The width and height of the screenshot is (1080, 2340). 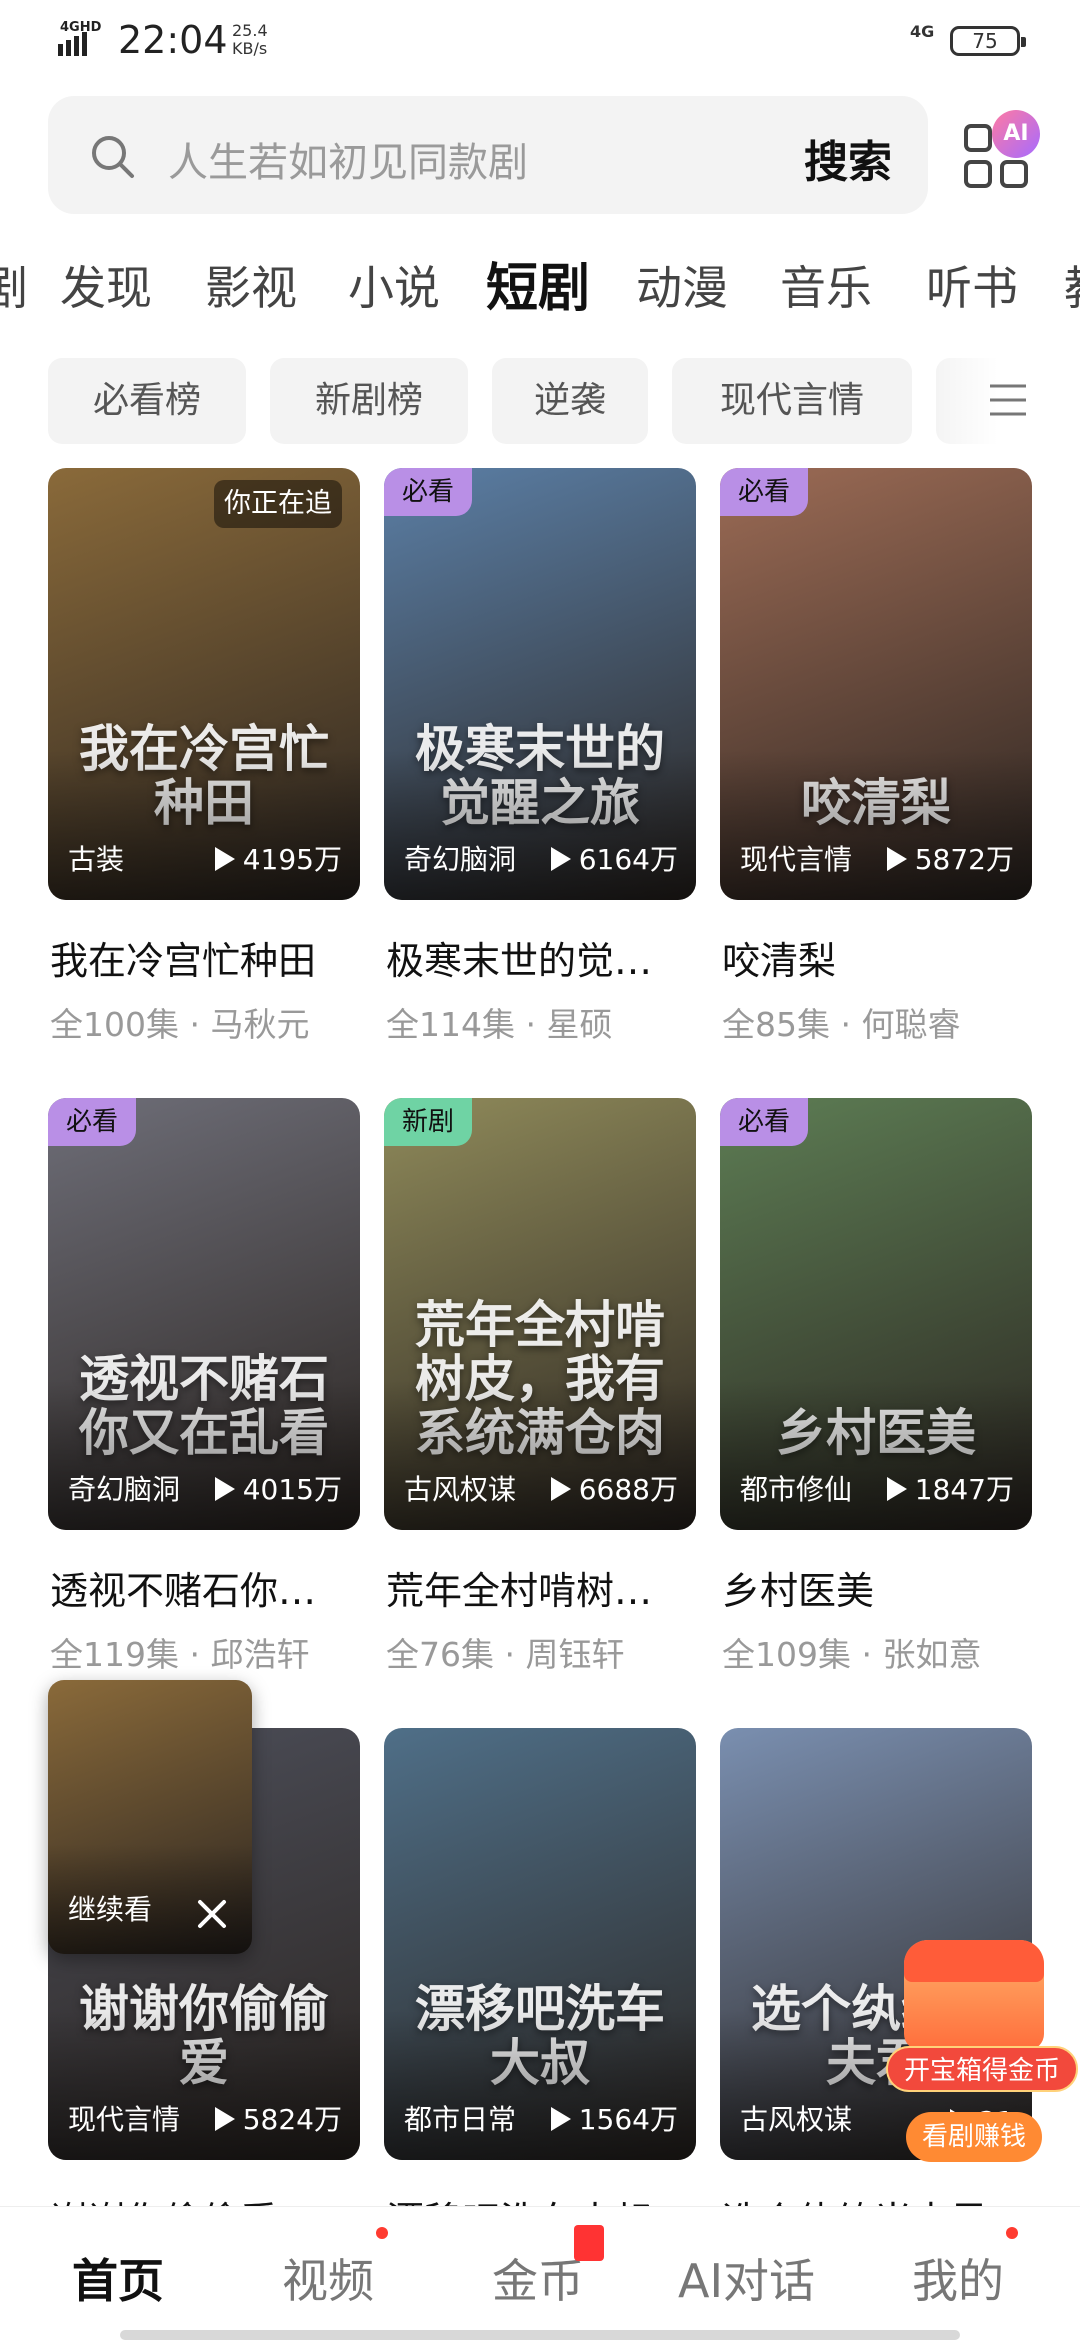 I want to click on network-speed: 25.4 KB/s, so click(x=250, y=39).